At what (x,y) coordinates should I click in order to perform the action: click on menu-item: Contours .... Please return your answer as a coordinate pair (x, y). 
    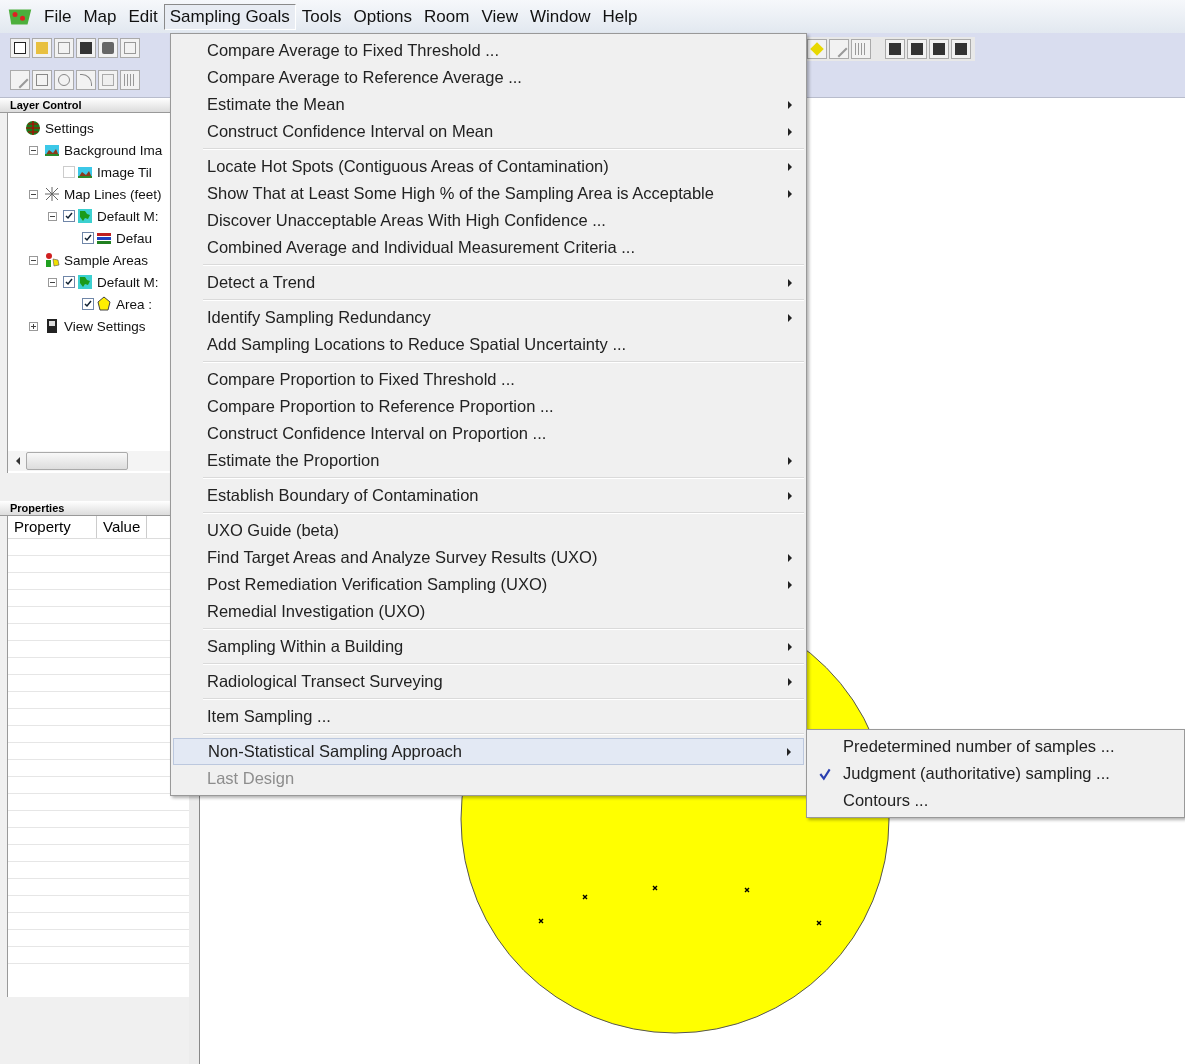
    Looking at the image, I should click on (995, 800).